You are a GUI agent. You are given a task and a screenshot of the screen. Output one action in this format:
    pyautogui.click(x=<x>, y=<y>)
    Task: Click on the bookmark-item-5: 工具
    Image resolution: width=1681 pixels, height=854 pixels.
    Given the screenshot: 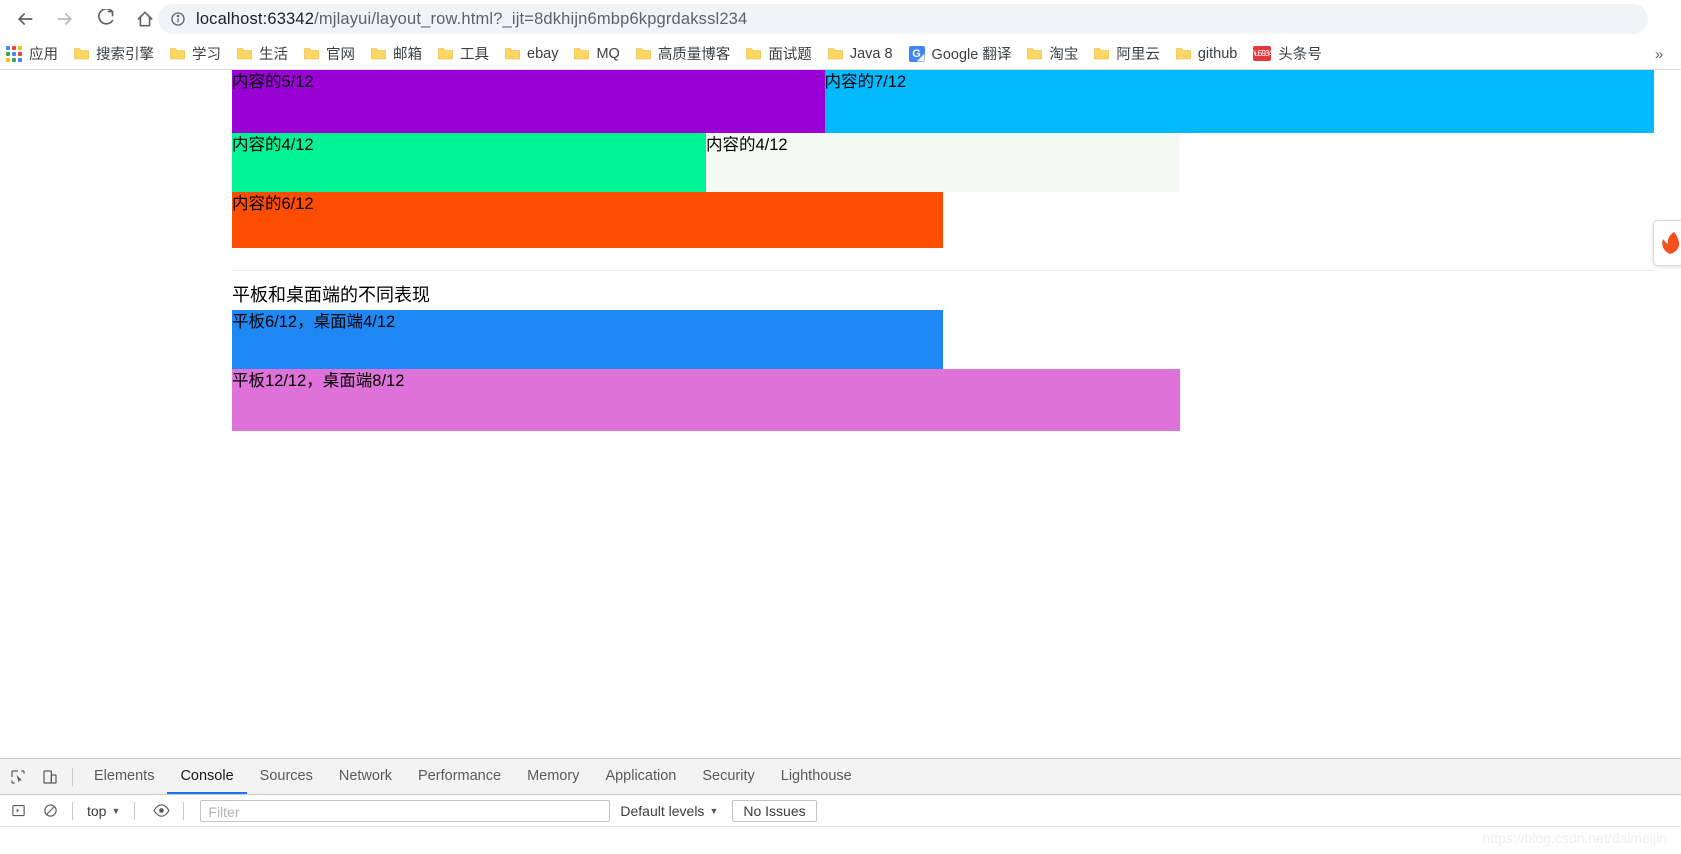 What is the action you would take?
    pyautogui.click(x=463, y=54)
    